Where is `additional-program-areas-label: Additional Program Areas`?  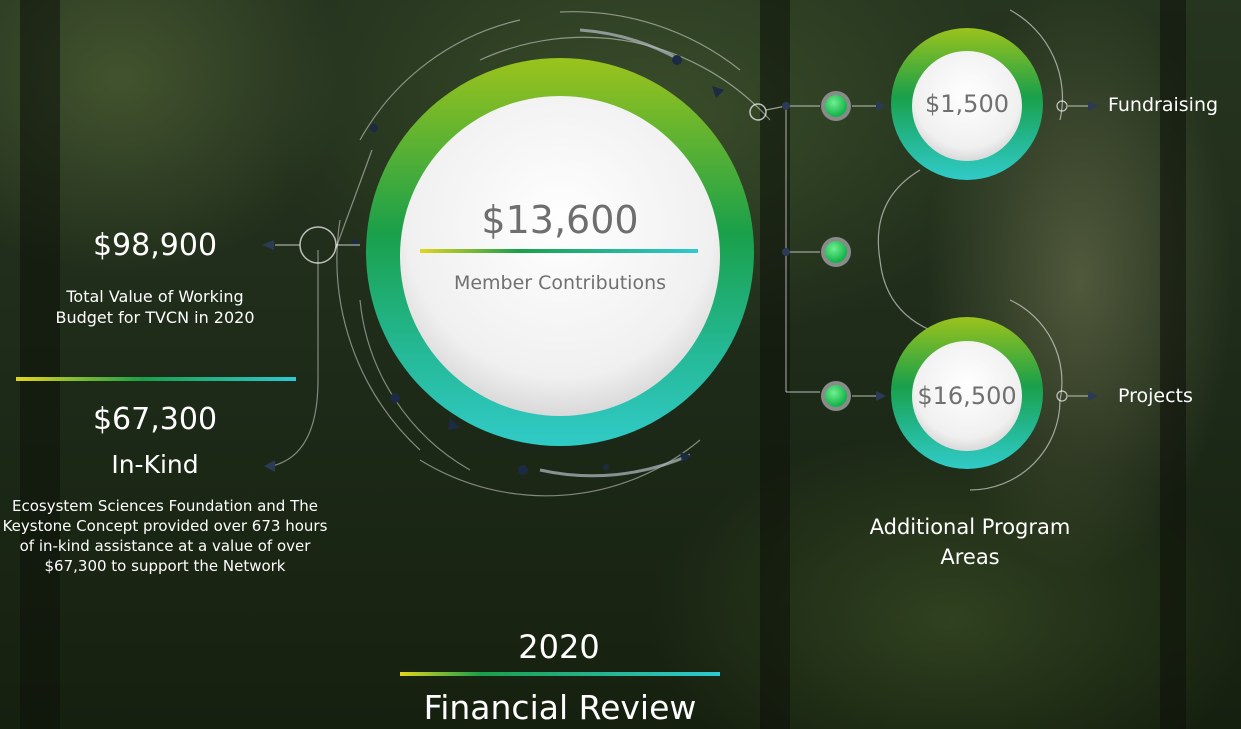 additional-program-areas-label: Additional Program Areas is located at coordinates (970, 542).